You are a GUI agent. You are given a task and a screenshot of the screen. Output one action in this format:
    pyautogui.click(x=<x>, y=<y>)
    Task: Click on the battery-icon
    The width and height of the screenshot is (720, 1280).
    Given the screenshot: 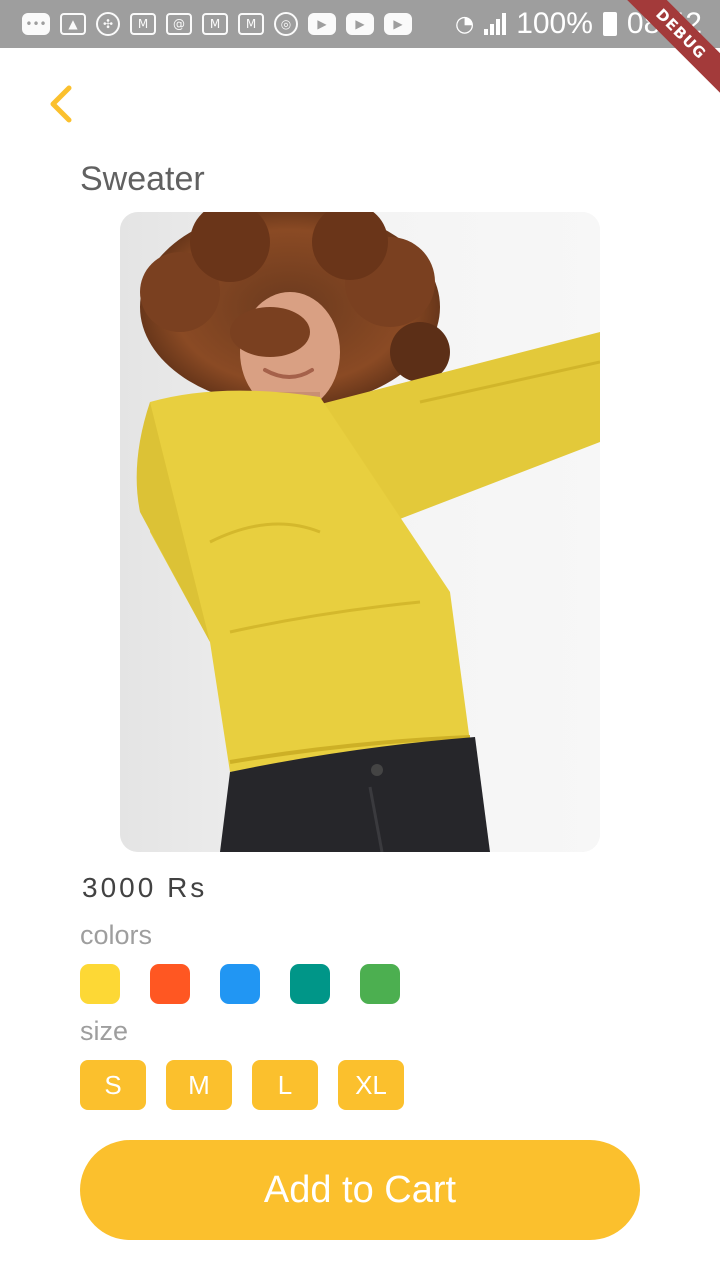 What is the action you would take?
    pyautogui.click(x=609, y=24)
    